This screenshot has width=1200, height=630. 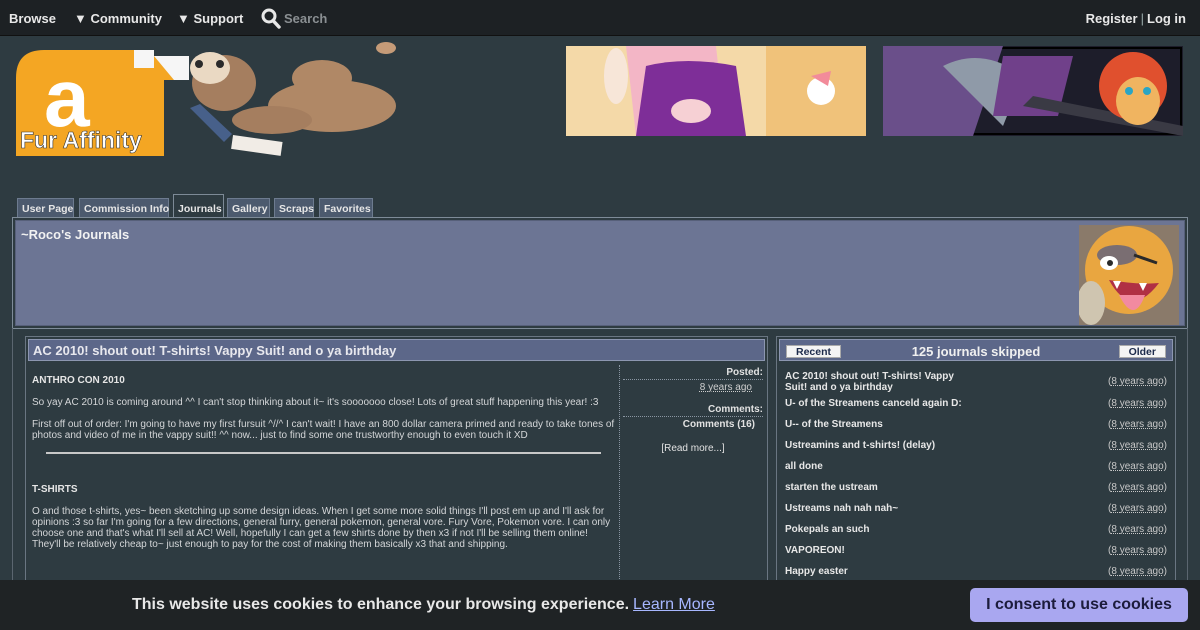 What do you see at coordinates (877, 466) in the screenshot?
I see `journal-link: all done` at bounding box center [877, 466].